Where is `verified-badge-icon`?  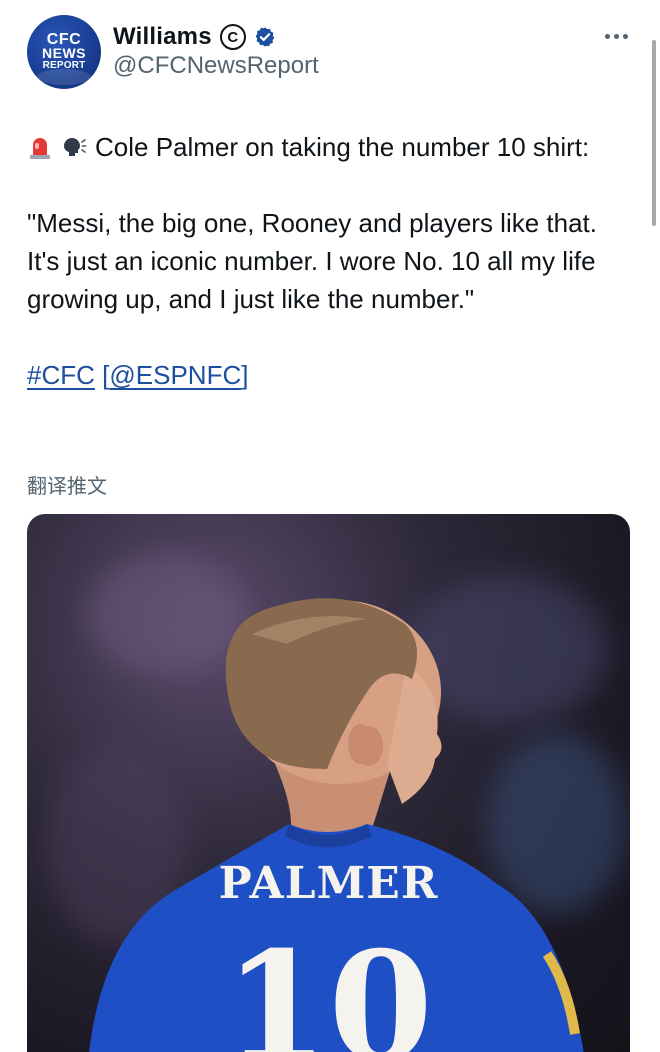
verified-badge-icon is located at coordinates (265, 37).